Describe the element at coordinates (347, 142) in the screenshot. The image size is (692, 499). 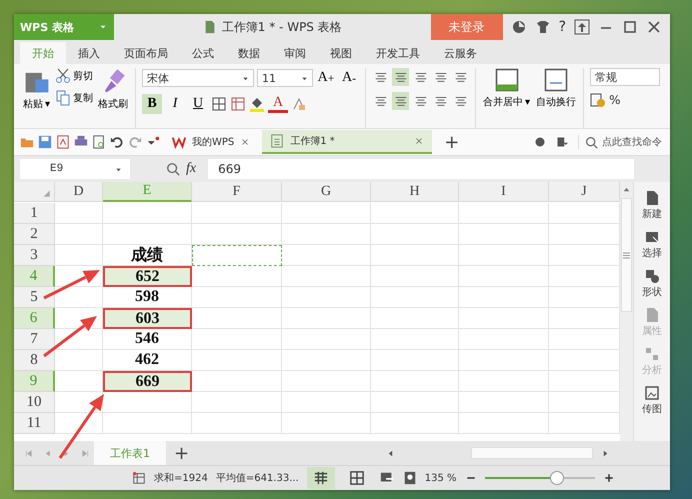
I see `document-tab: 工作簿1 *` at that location.